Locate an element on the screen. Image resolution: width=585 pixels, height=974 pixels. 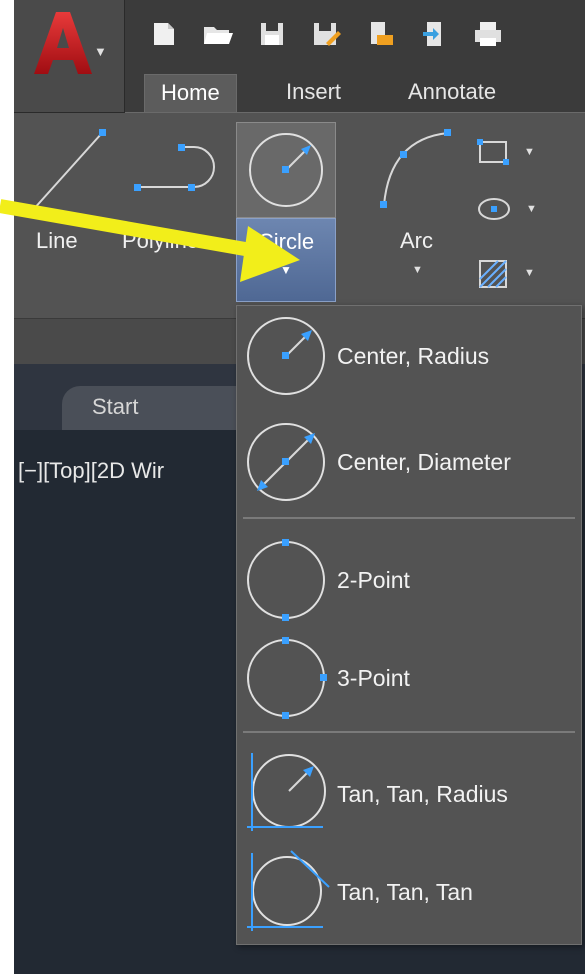
ribbon-tab-bar: Home Insert Annotate is located at coordinates (354, 89).